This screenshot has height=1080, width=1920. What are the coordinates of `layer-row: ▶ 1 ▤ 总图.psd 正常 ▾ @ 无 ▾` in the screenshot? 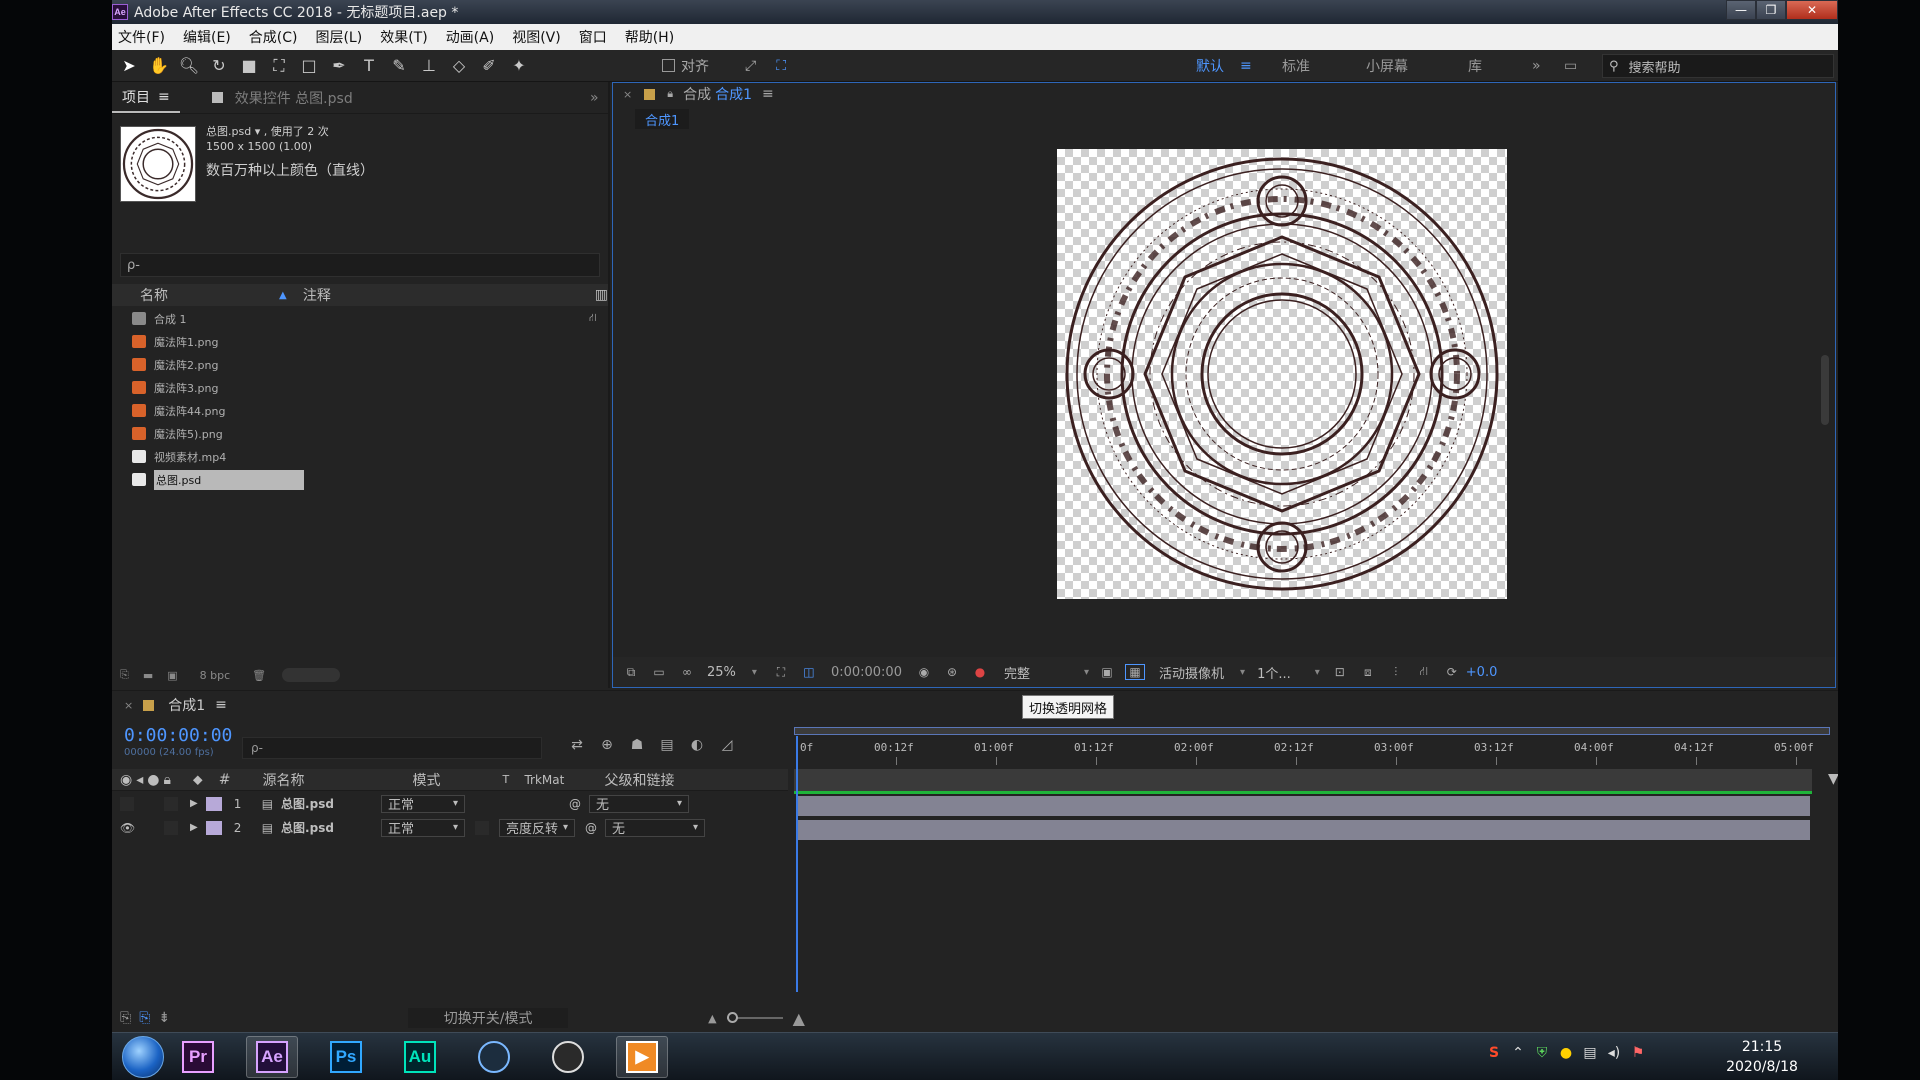 It's located at (450, 803).